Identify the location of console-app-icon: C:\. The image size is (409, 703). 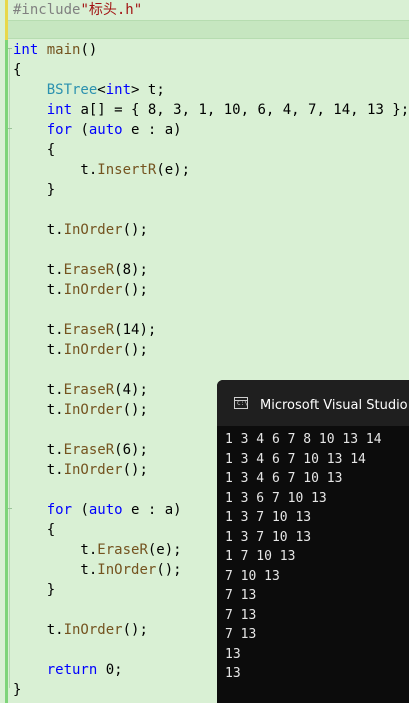
(241, 403).